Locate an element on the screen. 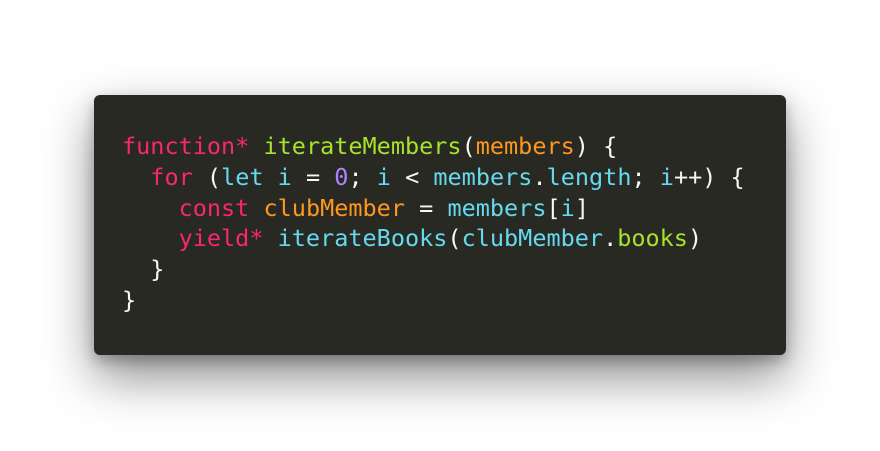  let-keyword: let is located at coordinates (242, 176).